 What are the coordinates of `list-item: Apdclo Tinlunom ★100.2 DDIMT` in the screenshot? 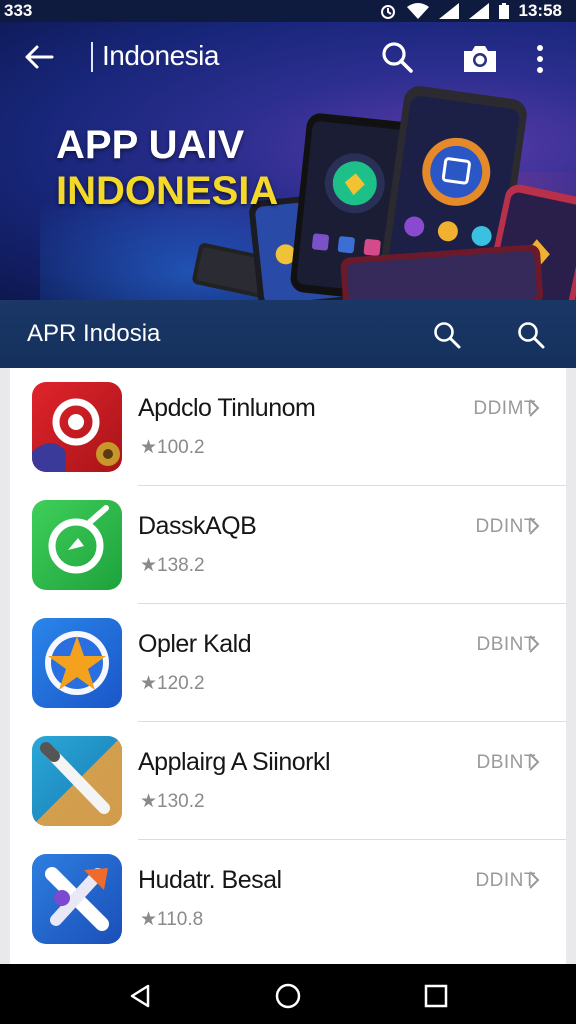 It's located at (288, 427).